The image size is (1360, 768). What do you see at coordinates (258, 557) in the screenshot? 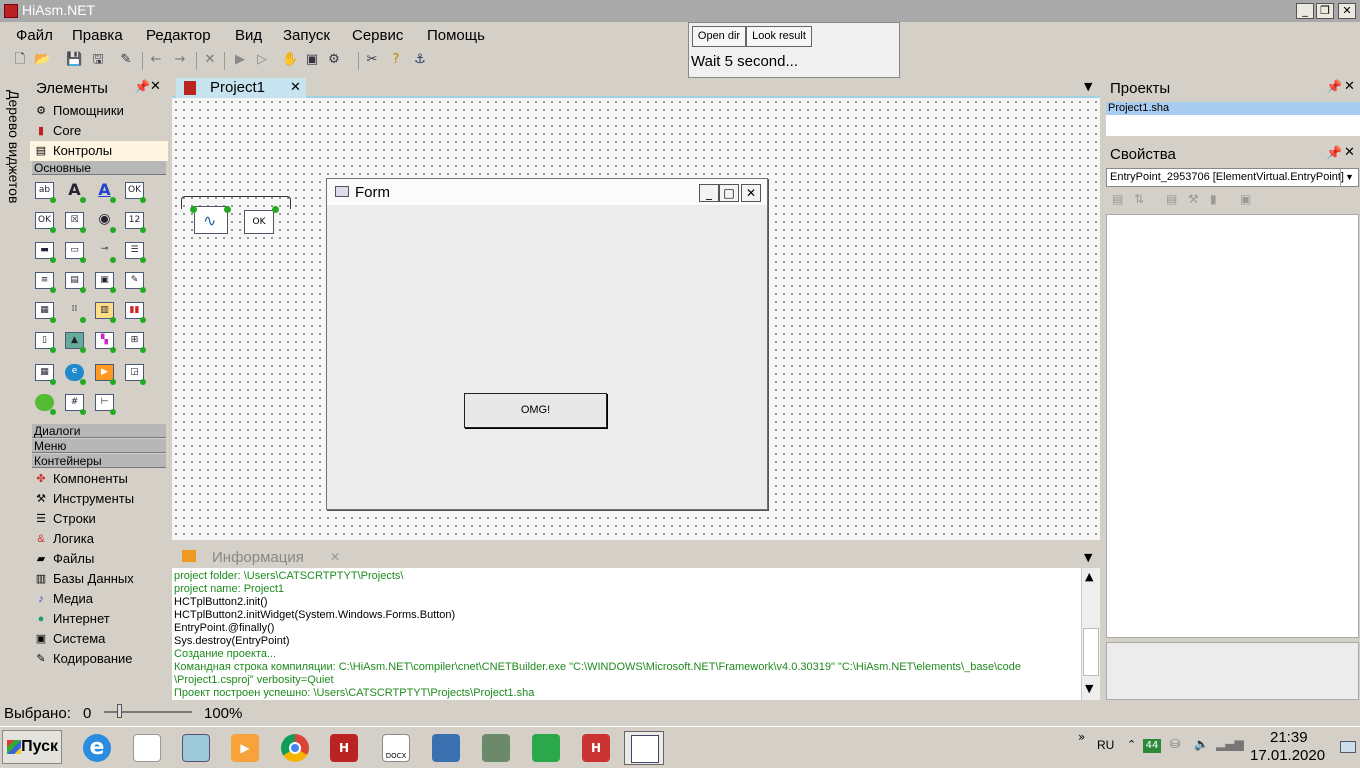
I see `tab-information: Информация` at bounding box center [258, 557].